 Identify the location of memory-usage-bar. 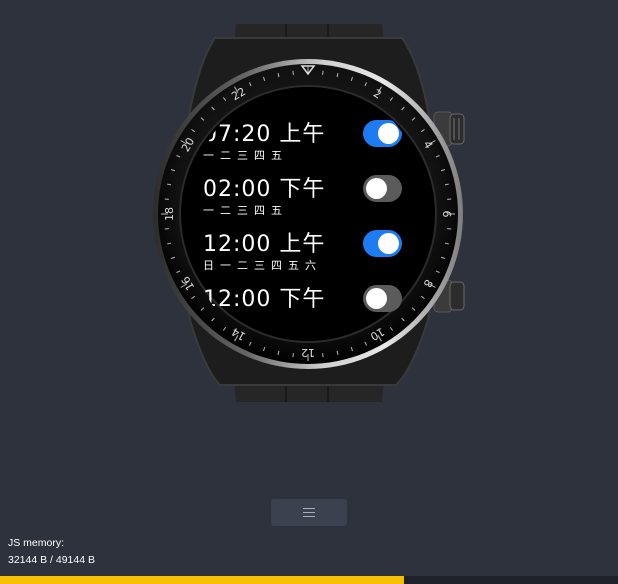
(309, 580).